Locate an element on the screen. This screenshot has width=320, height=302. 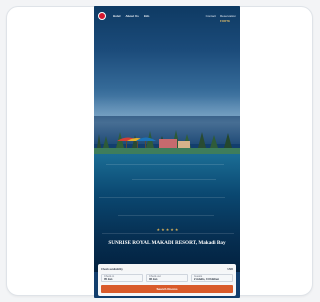
contact-link: Contact is located at coordinates (211, 16).